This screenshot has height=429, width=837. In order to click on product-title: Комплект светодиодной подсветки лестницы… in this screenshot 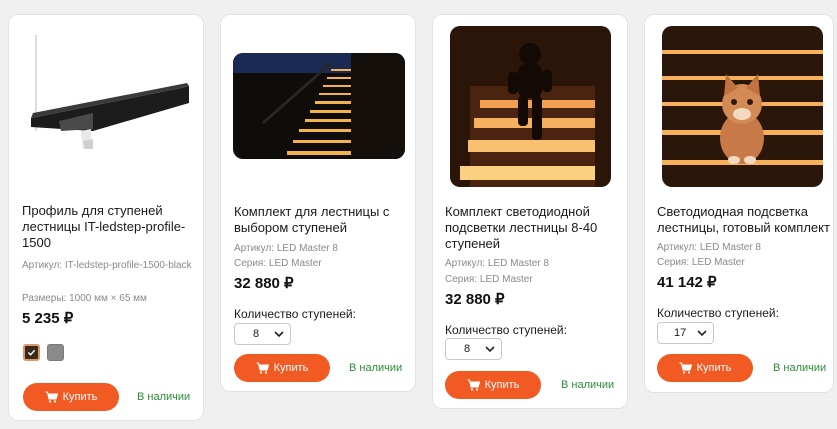, I will do `click(535, 228)`.